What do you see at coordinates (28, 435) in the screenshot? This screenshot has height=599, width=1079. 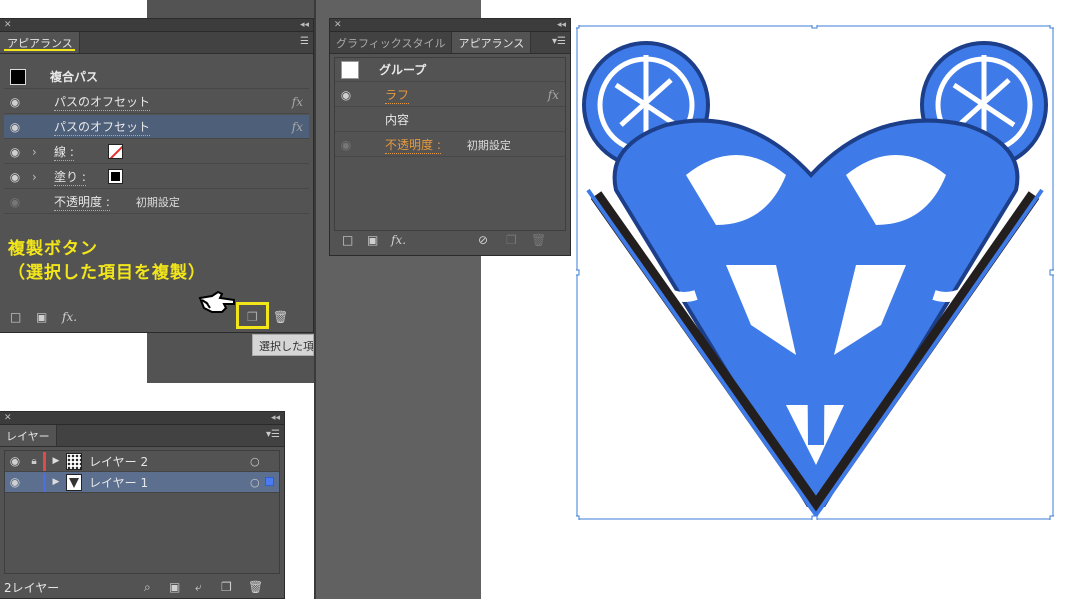 I see `tab-layers: レイヤー` at bounding box center [28, 435].